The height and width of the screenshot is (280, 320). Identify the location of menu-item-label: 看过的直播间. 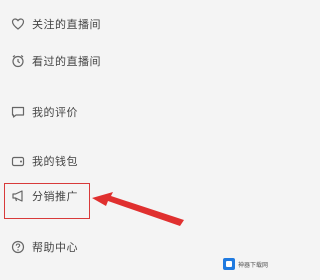
(66, 61).